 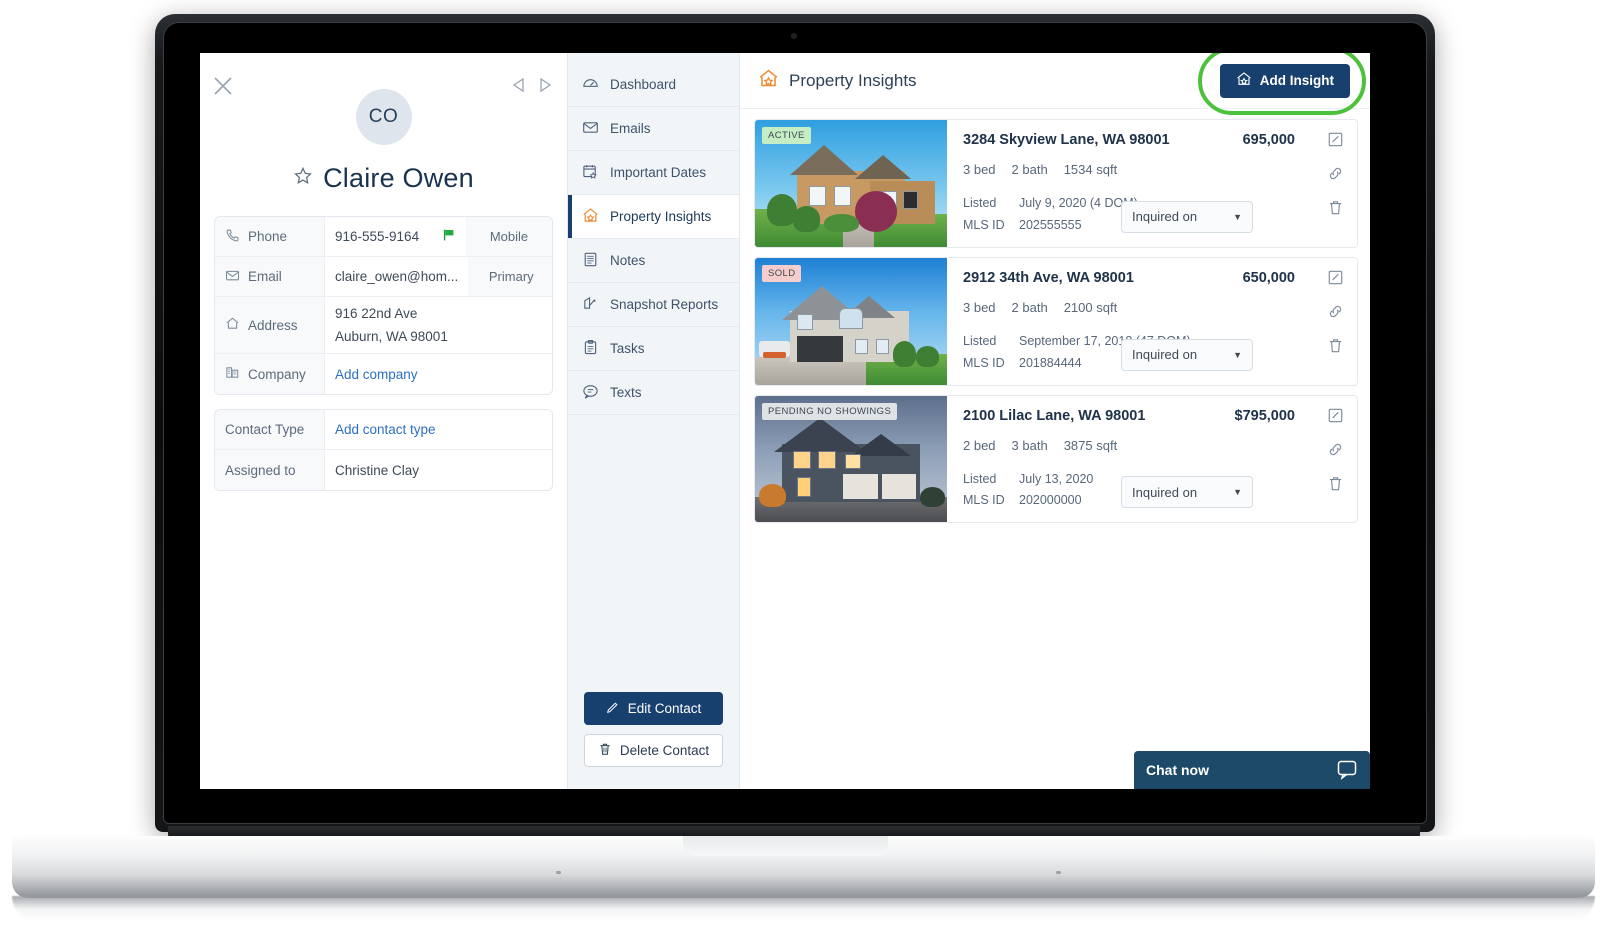 I want to click on pencil-icon, so click(x=613, y=708).